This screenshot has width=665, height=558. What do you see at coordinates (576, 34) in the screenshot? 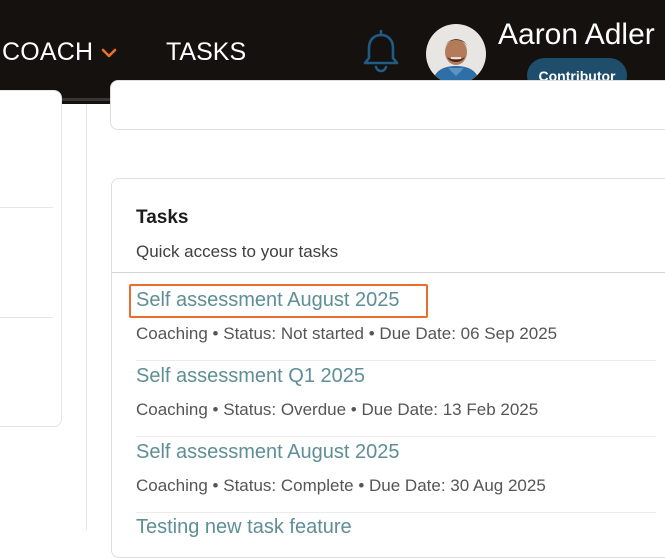
I see `user-name: Aaron Adler` at bounding box center [576, 34].